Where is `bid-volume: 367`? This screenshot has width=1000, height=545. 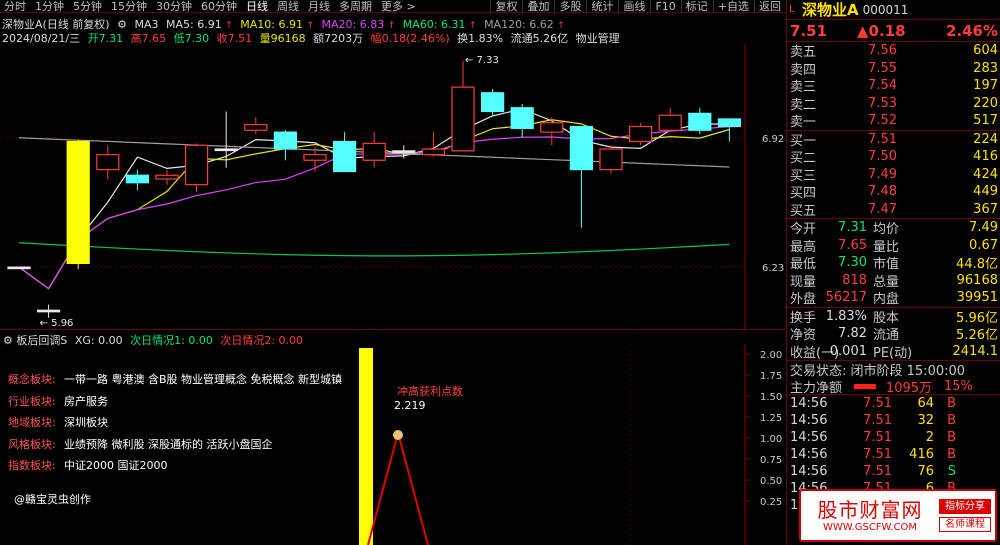 bid-volume: 367 is located at coordinates (985, 209).